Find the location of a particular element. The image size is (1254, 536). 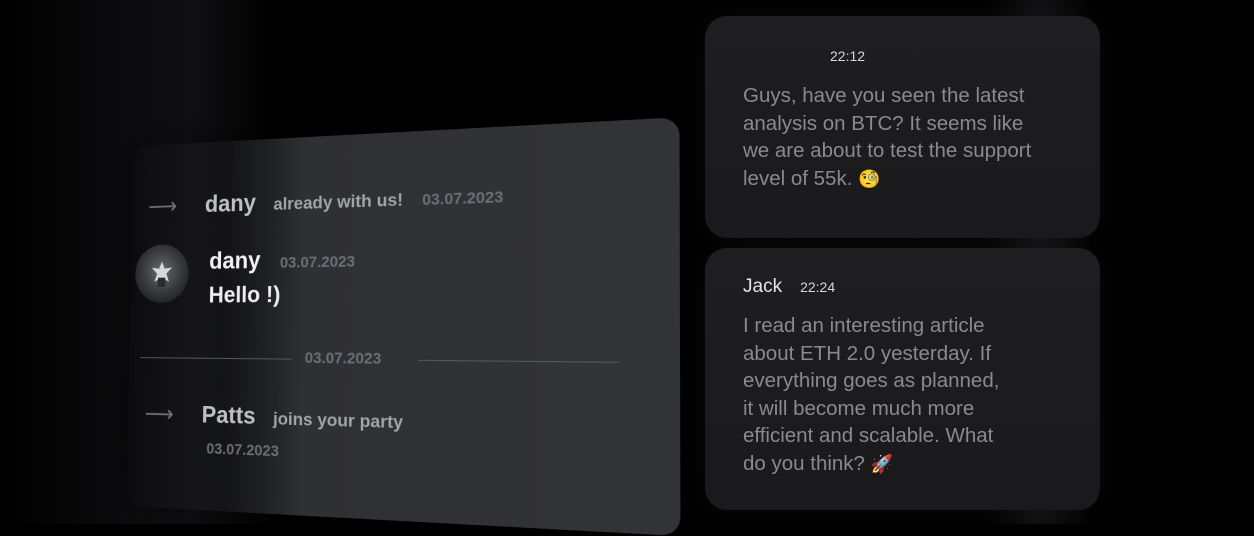

message-text: Hello !) is located at coordinates (244, 294).